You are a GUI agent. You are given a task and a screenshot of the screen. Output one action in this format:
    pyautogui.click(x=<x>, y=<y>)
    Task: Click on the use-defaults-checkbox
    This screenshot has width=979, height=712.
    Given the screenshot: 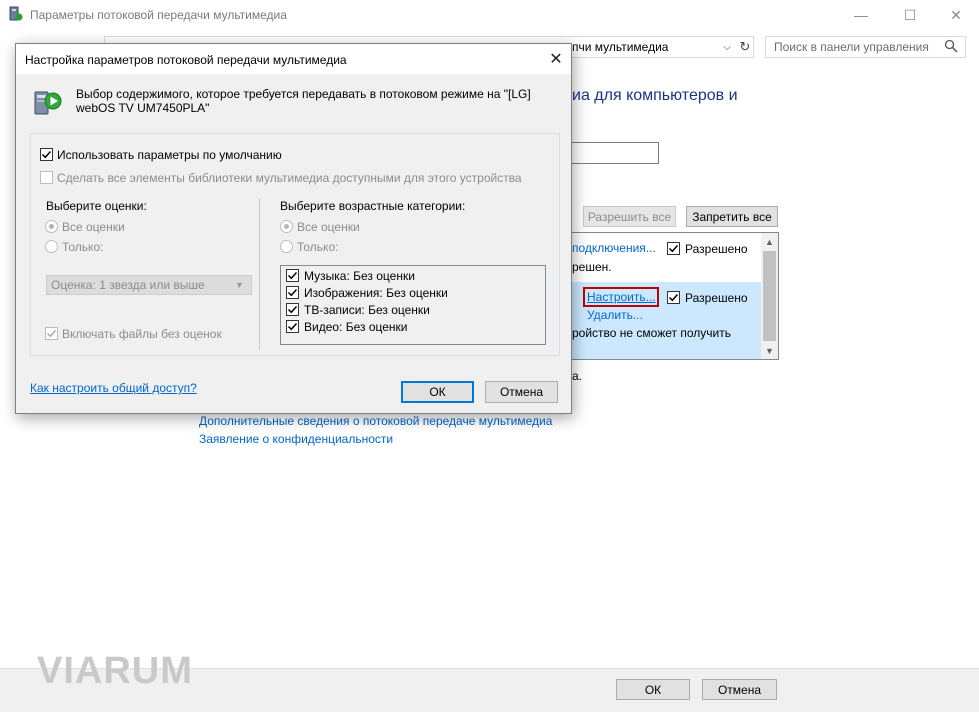 What is the action you would take?
    pyautogui.click(x=46, y=154)
    